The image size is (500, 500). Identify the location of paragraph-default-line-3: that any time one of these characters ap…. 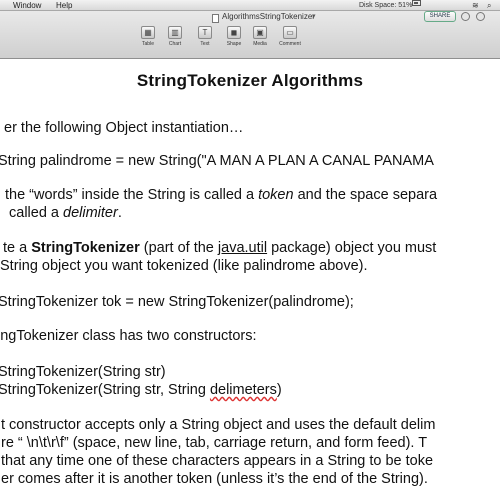
(217, 461).